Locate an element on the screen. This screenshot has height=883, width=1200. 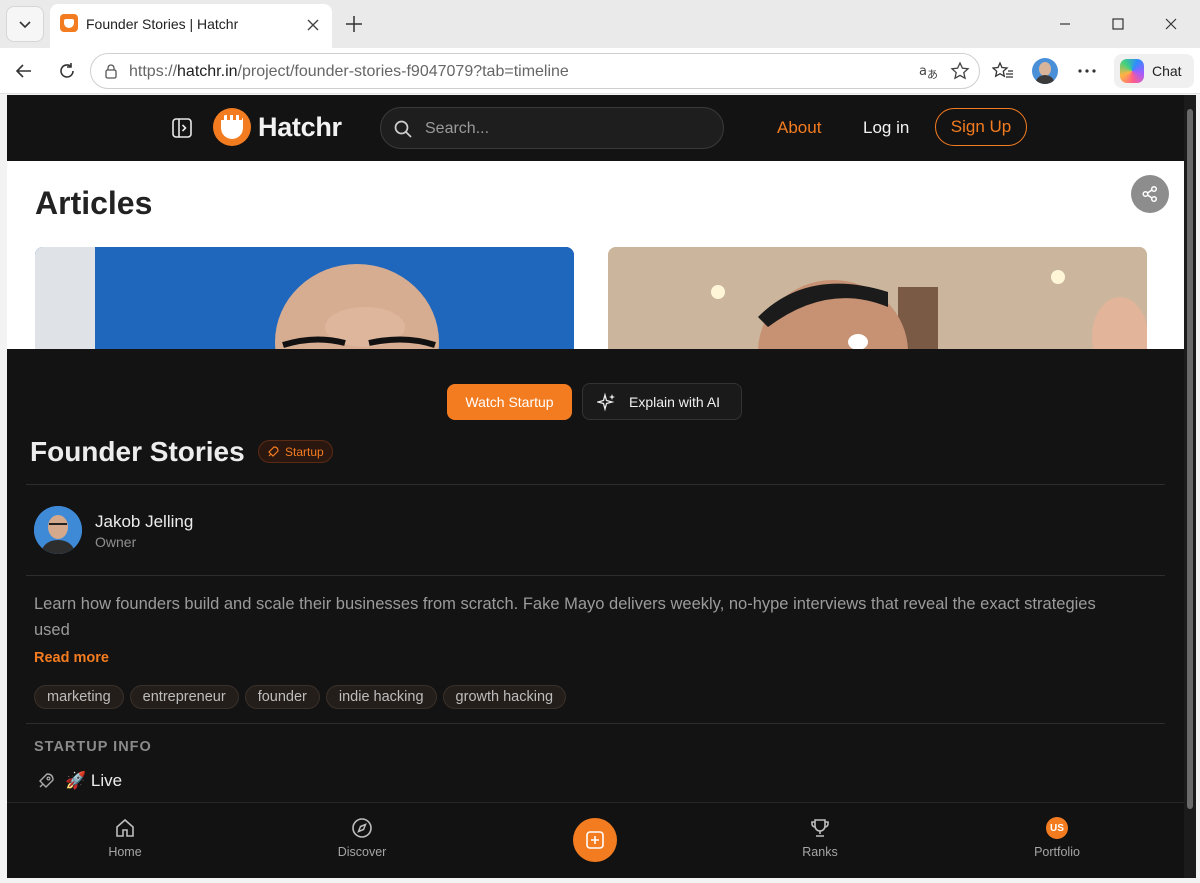
back-arrow-icon is located at coordinates (23, 71).